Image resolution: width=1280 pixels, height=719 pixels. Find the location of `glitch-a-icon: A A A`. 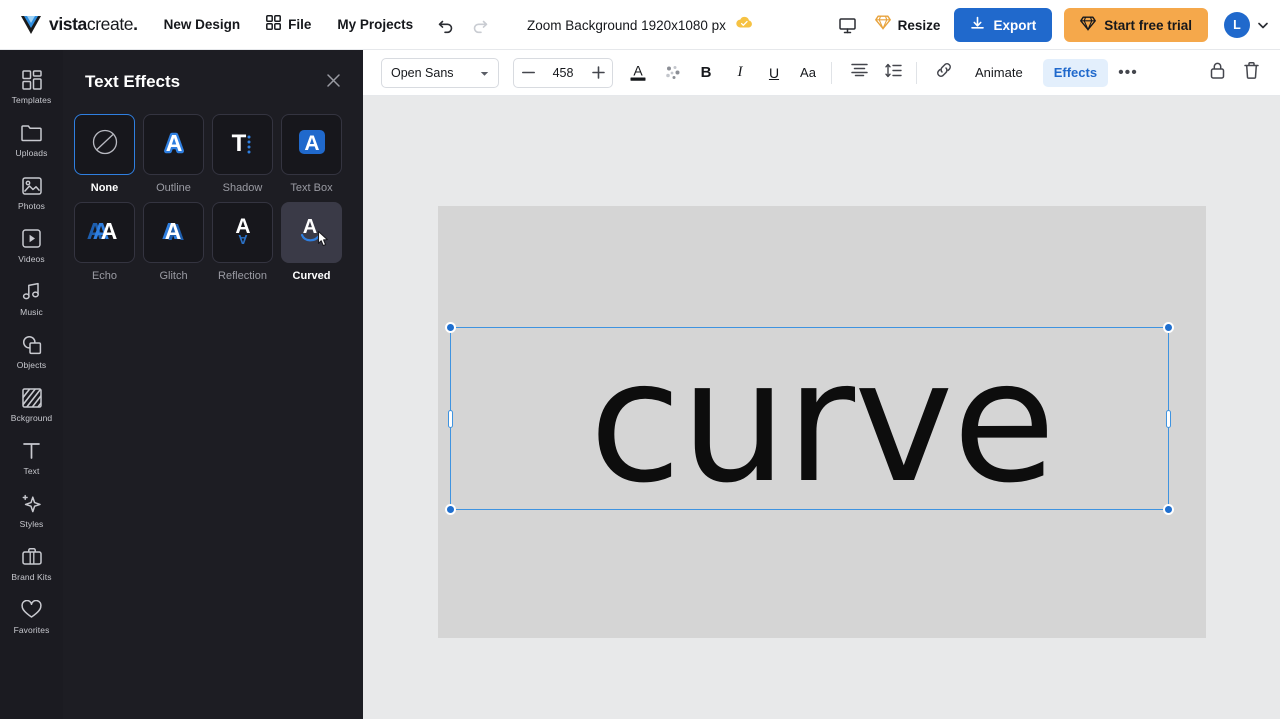

glitch-a-icon: A A A is located at coordinates (174, 232).